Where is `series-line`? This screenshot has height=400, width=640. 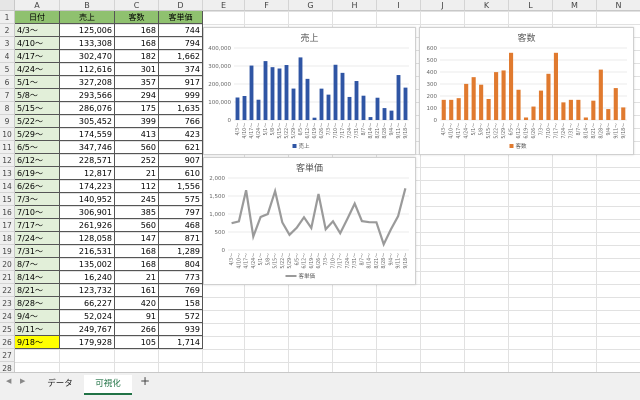 series-line is located at coordinates (319, 217).